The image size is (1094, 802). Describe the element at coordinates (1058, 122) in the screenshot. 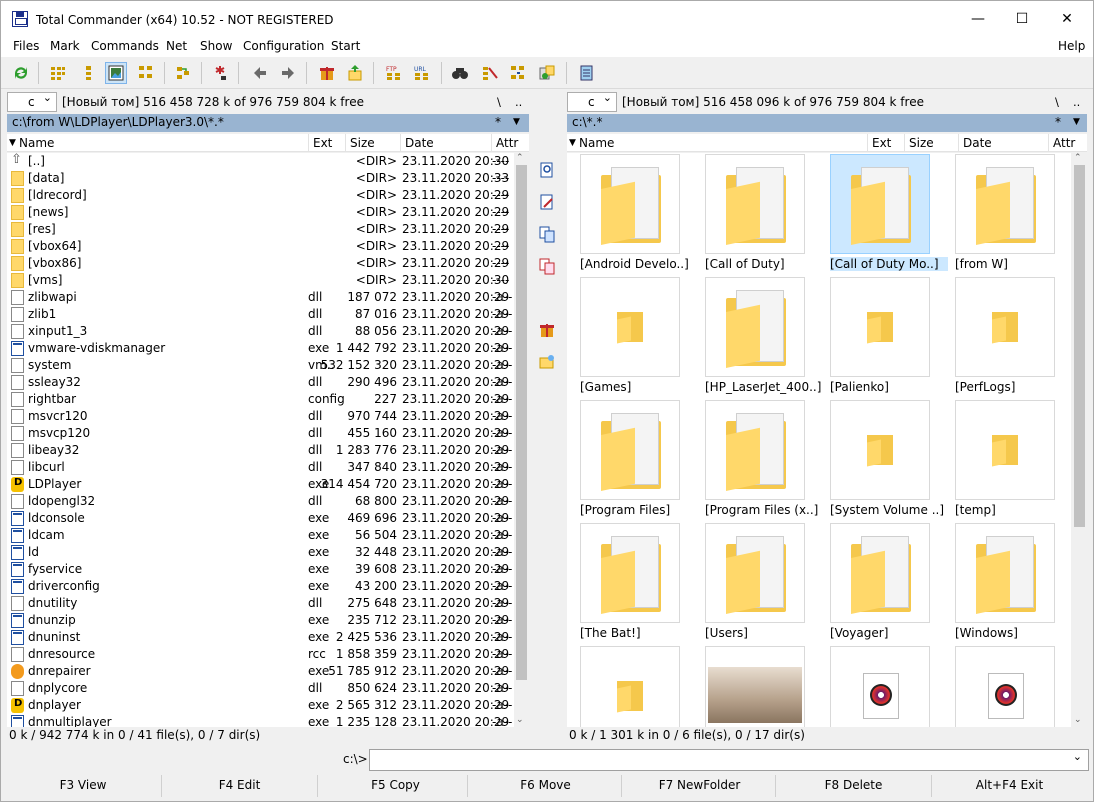

I see `right-history-button: *` at that location.